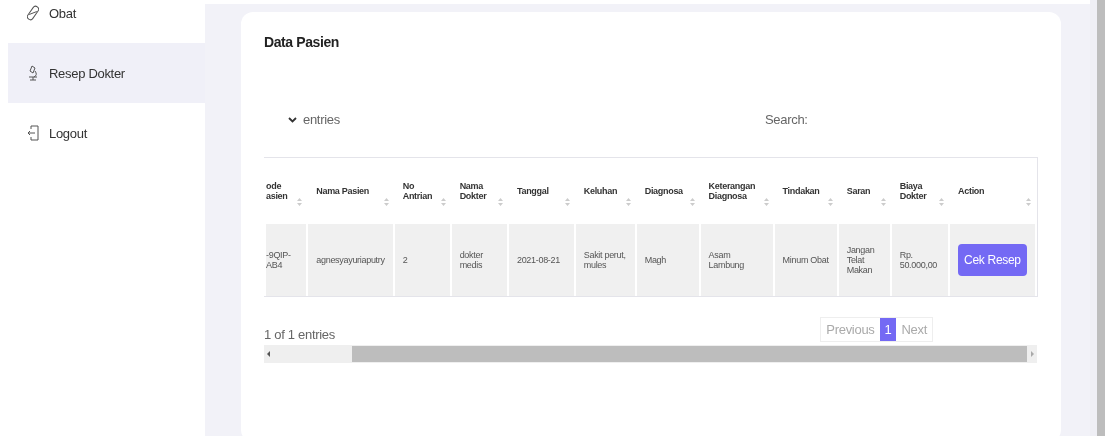 The image size is (1105, 436). What do you see at coordinates (102, 21) in the screenshot?
I see `sidebar-item: Obat` at bounding box center [102, 21].